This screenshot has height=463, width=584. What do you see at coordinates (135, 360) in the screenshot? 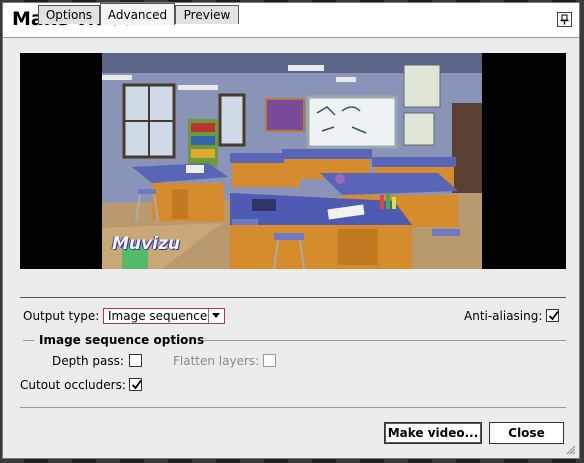
I see `depth-pass-checkbox` at bounding box center [135, 360].